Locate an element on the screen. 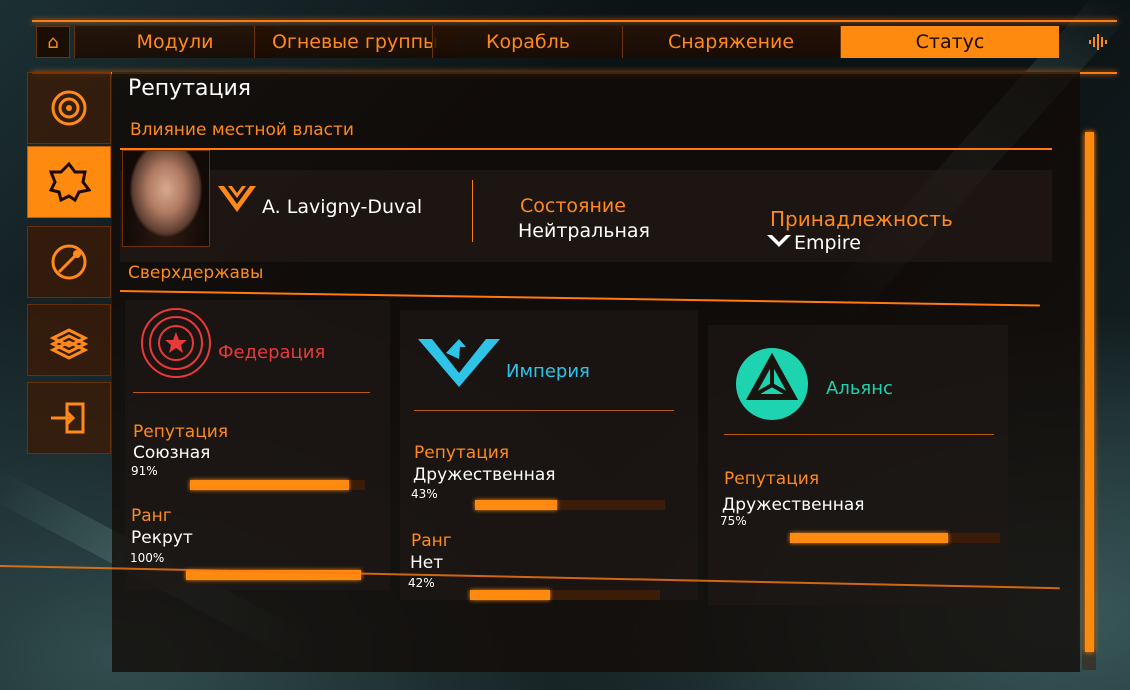 This screenshot has width=1130, height=690. empire-reputation-bar is located at coordinates (570, 505).